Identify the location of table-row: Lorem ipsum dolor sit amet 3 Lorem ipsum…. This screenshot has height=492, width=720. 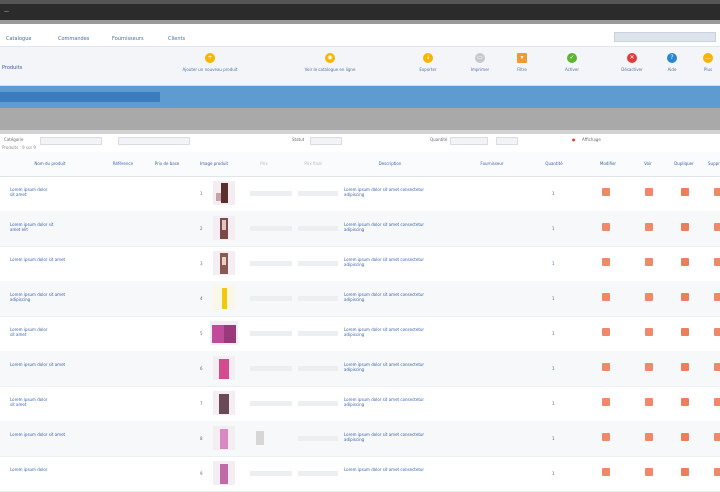
(360, 264).